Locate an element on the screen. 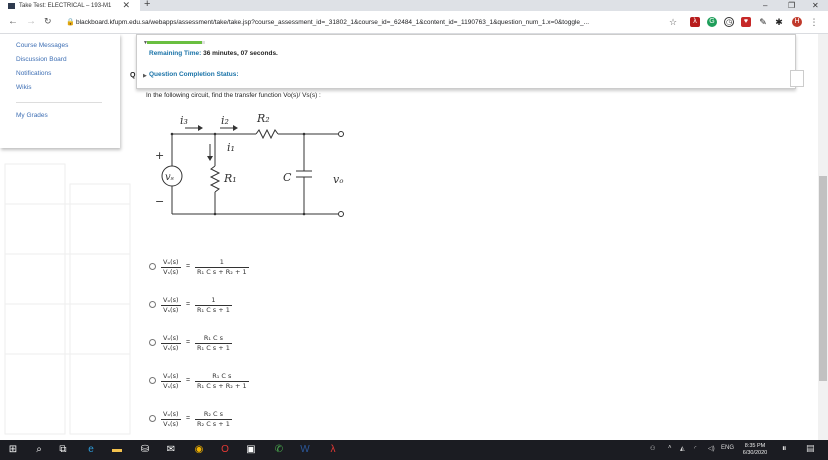 The width and height of the screenshot is (828, 460). back-arrow-icon: ← is located at coordinates (13, 21).